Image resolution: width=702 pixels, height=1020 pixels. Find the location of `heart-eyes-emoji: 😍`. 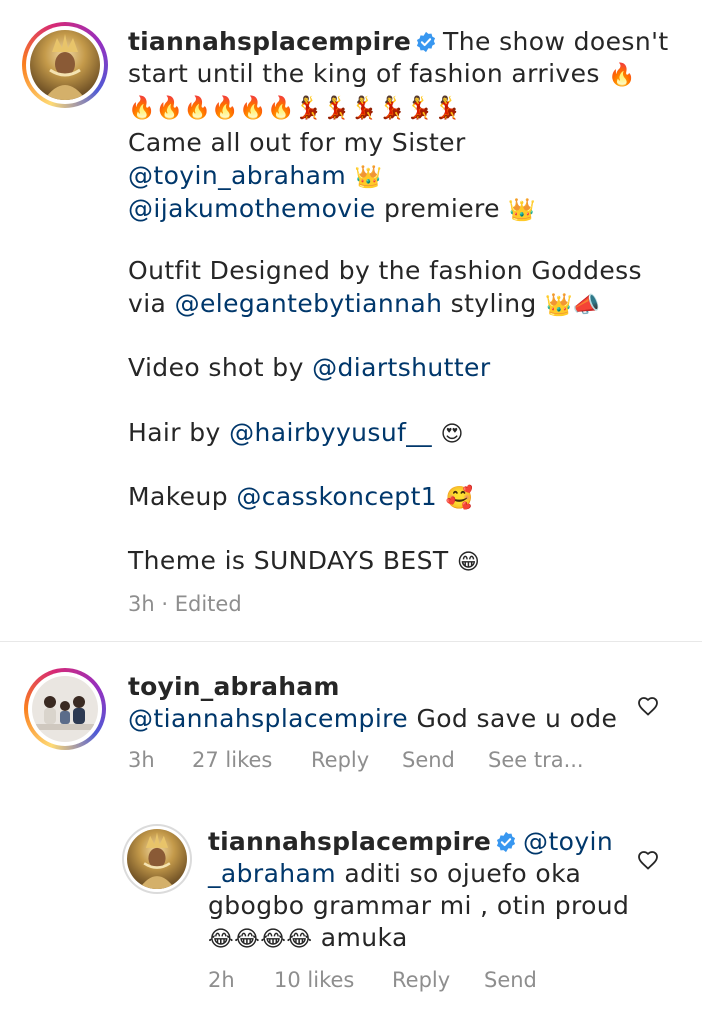

heart-eyes-emoji: 😍 is located at coordinates (452, 434).